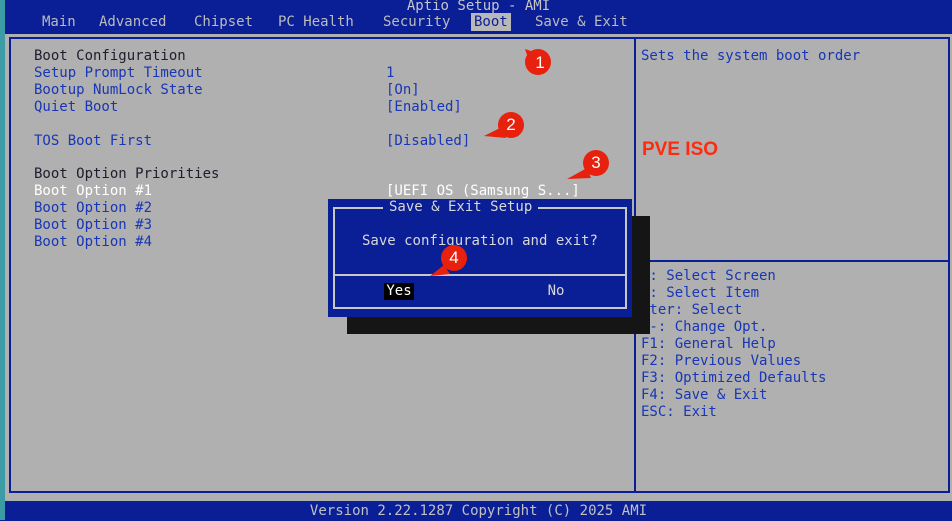 This screenshot has width=952, height=521. Describe the element at coordinates (491, 22) in the screenshot. I see `menu-tab-boot: Boot` at that location.